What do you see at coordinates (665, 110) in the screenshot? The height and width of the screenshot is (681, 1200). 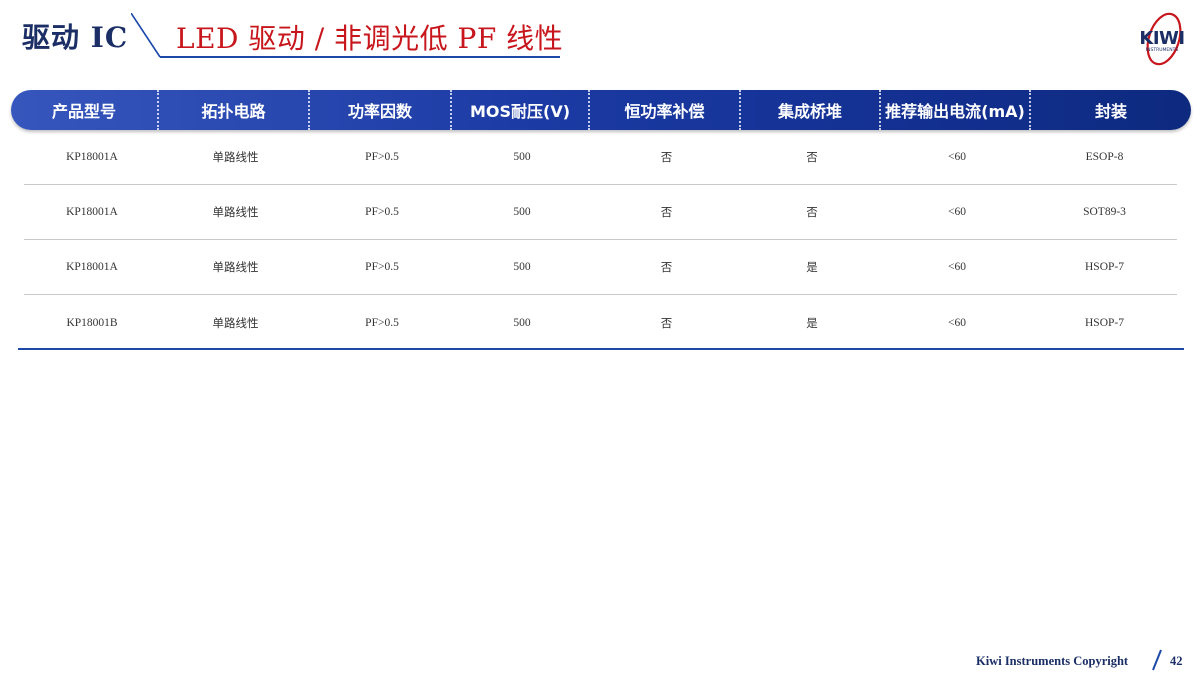 I see `column-header-constant-power: 恒功率补偿` at bounding box center [665, 110].